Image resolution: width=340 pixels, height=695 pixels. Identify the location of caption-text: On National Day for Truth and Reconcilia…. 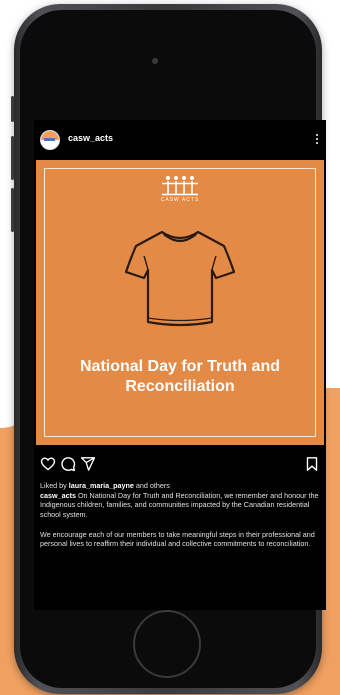
(179, 505).